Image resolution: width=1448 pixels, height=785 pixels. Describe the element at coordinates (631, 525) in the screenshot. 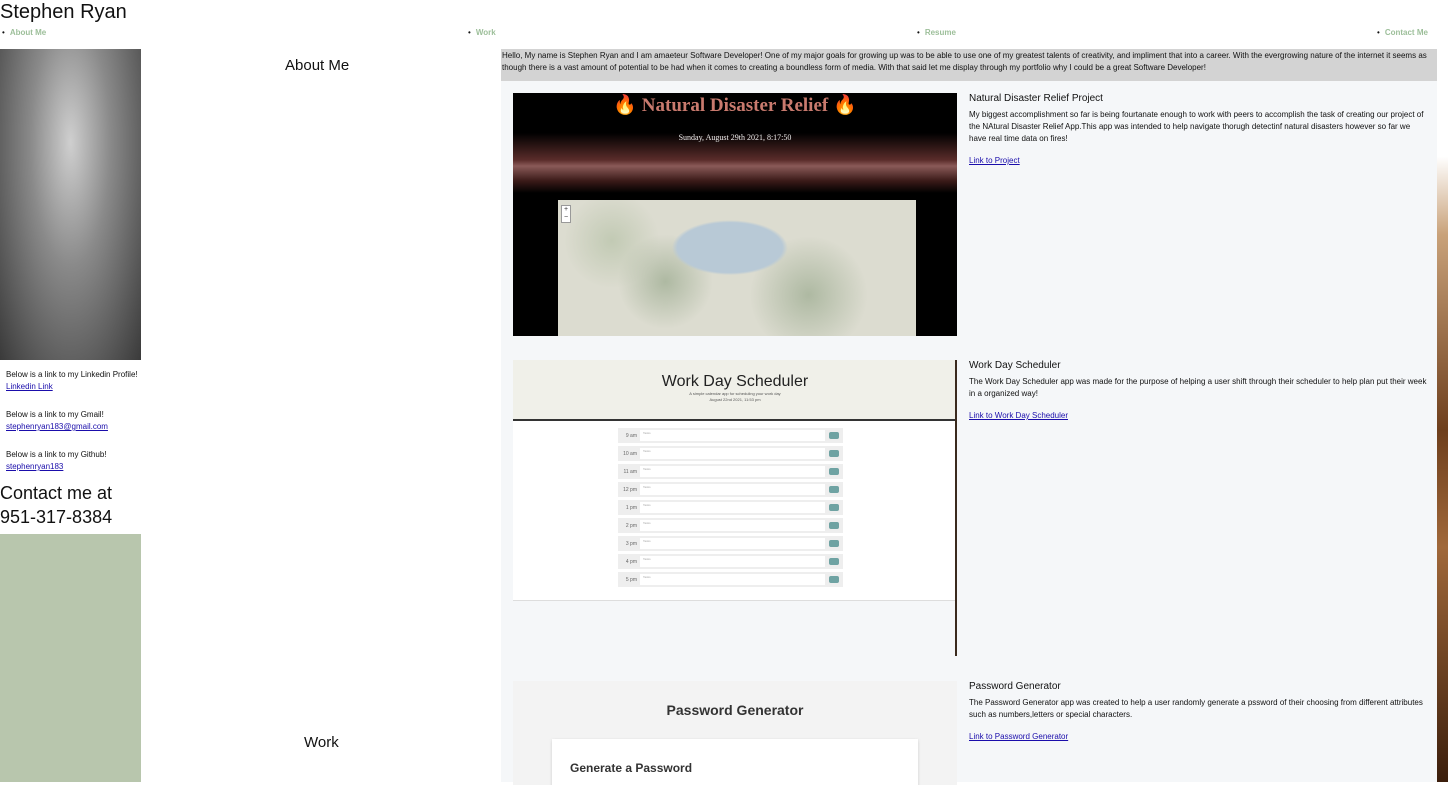

I see `hour-label: 2 pm` at that location.